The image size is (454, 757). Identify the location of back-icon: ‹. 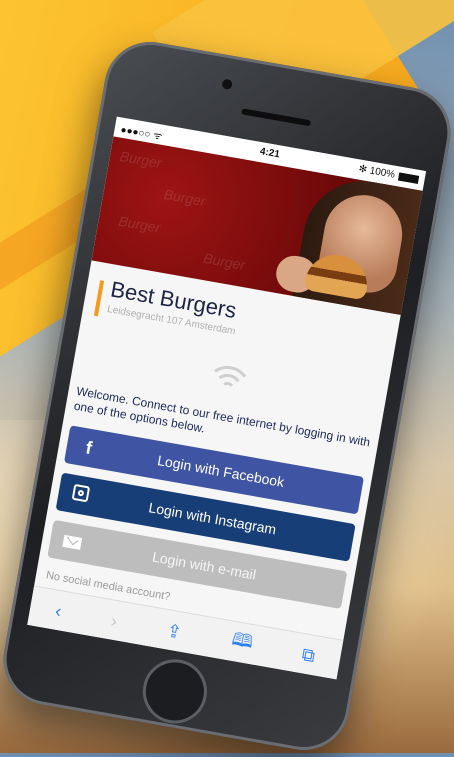
(58, 611).